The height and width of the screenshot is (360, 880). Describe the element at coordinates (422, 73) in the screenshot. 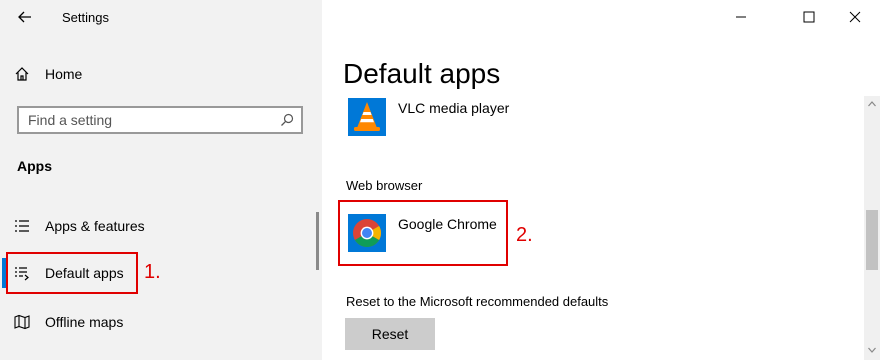

I see `page-title: Default apps` at that location.